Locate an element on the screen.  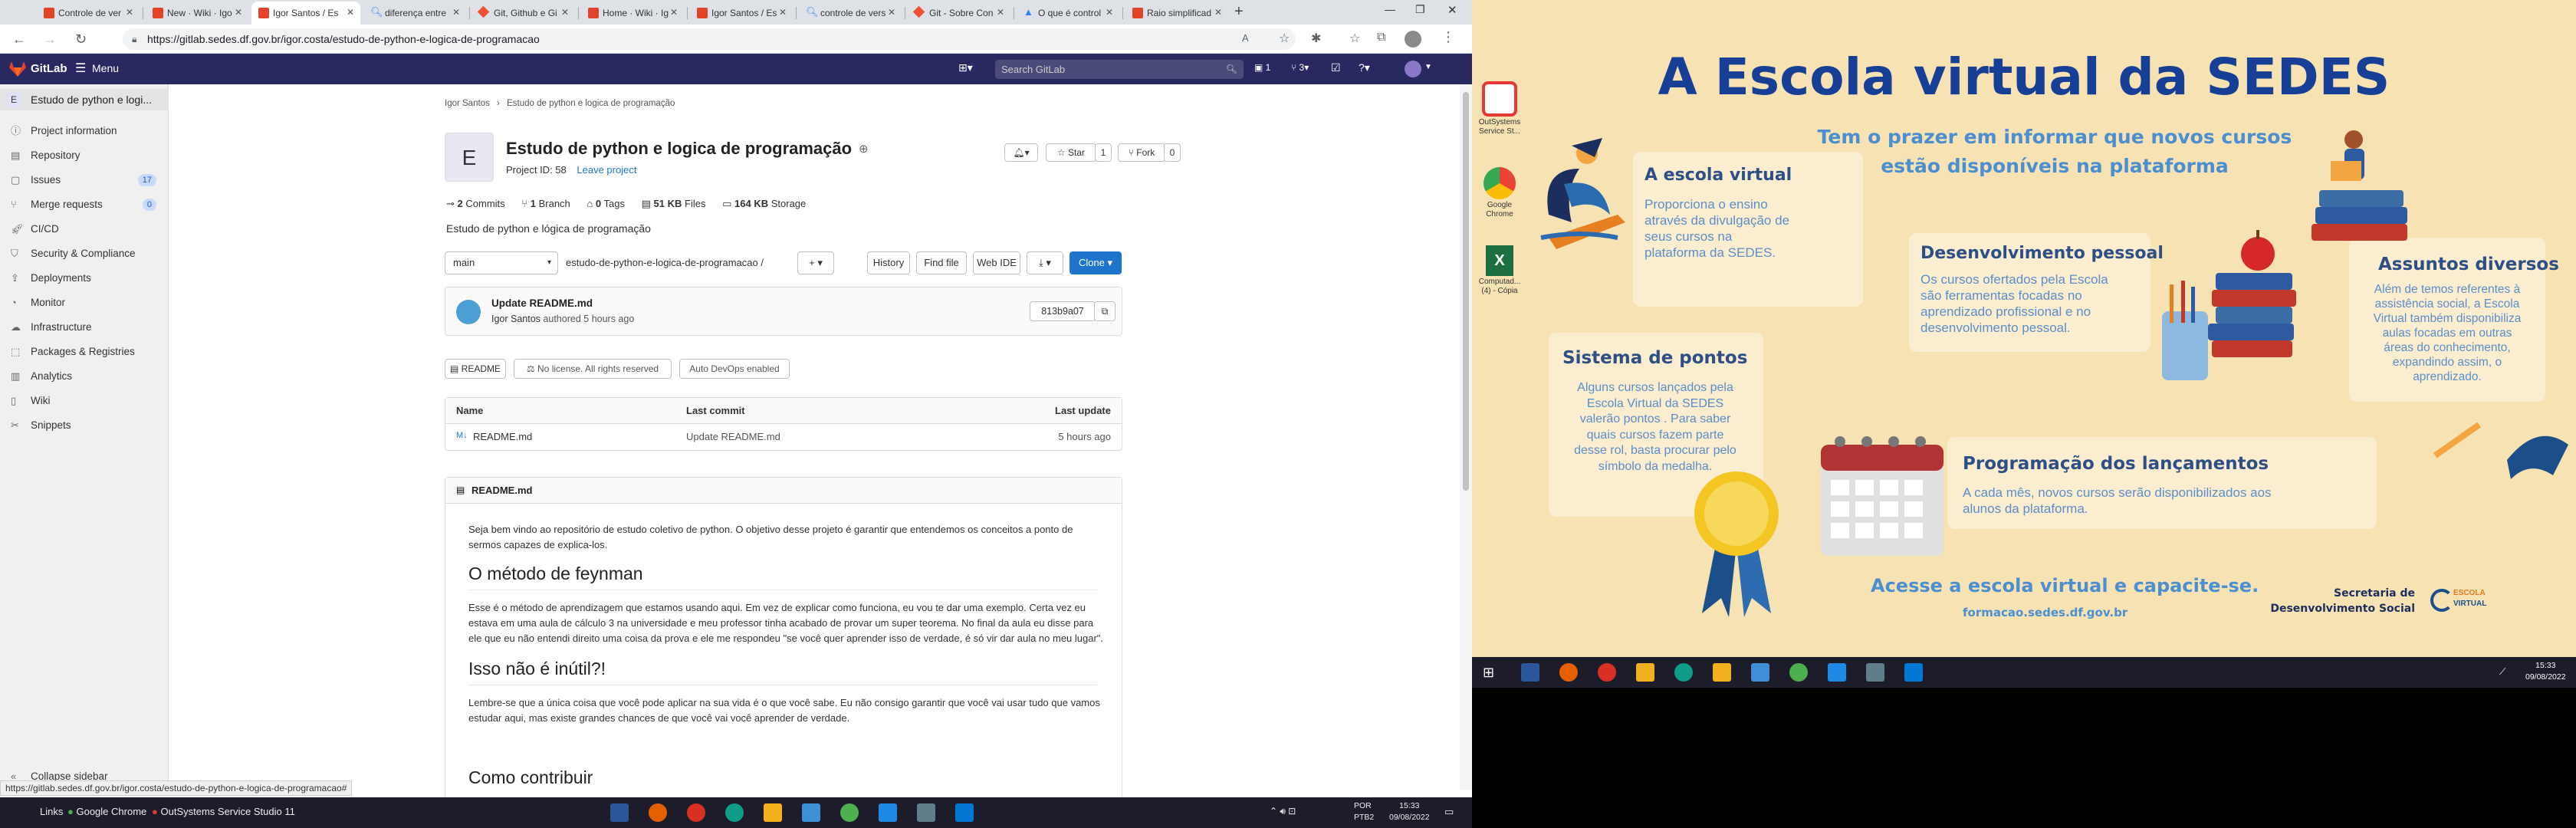
firefox-icon is located at coordinates (658, 813).